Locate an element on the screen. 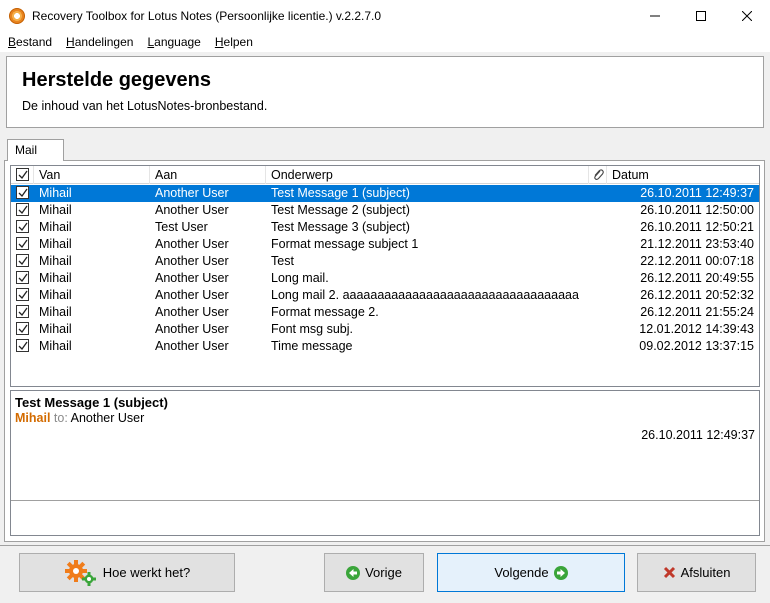 Image resolution: width=770 pixels, height=603 pixels. next-button: Volgende is located at coordinates (531, 572).